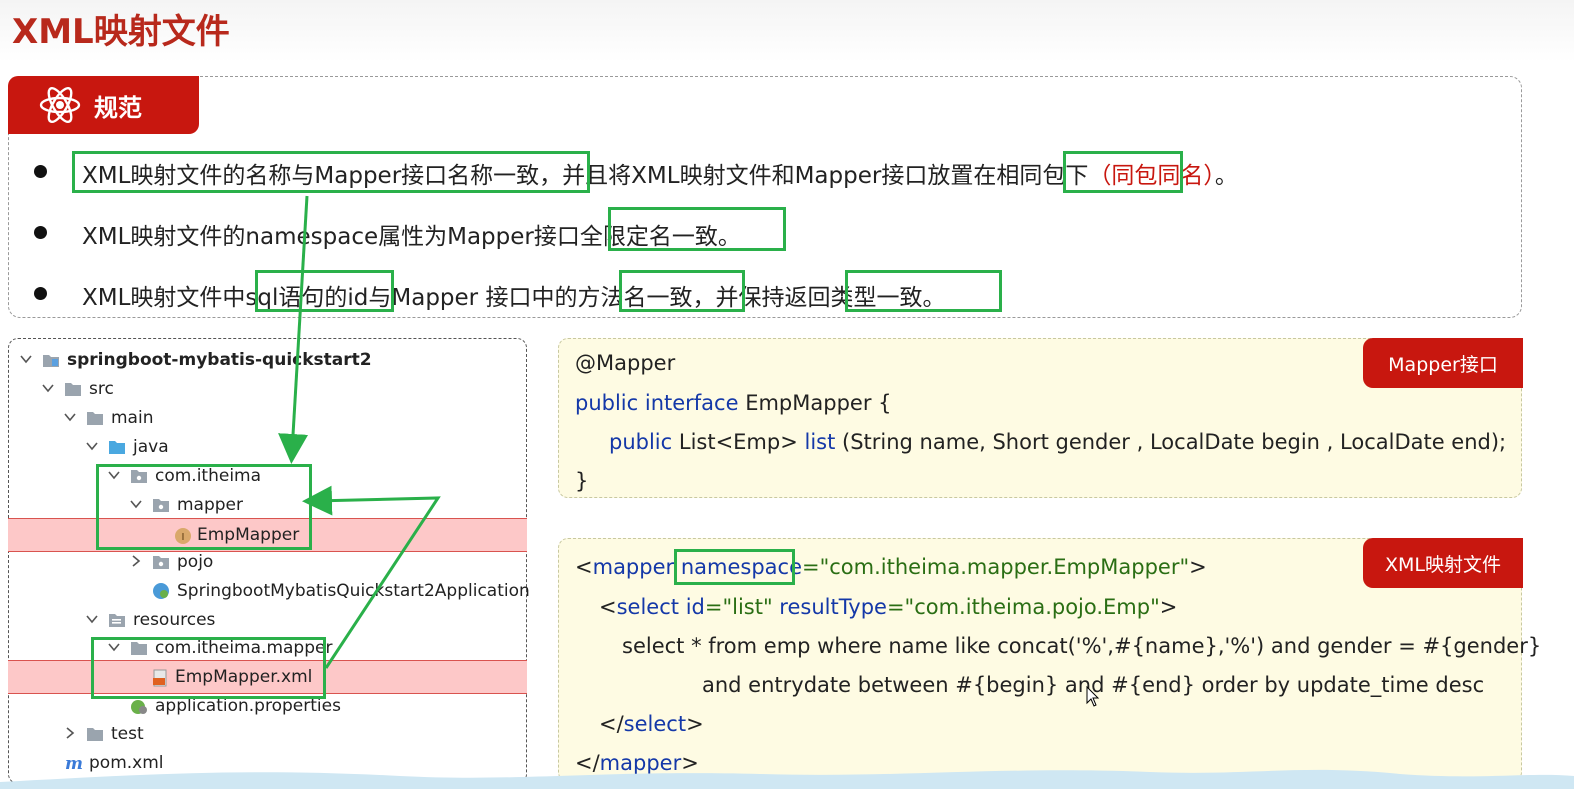  I want to click on package-icon, so click(161, 562).